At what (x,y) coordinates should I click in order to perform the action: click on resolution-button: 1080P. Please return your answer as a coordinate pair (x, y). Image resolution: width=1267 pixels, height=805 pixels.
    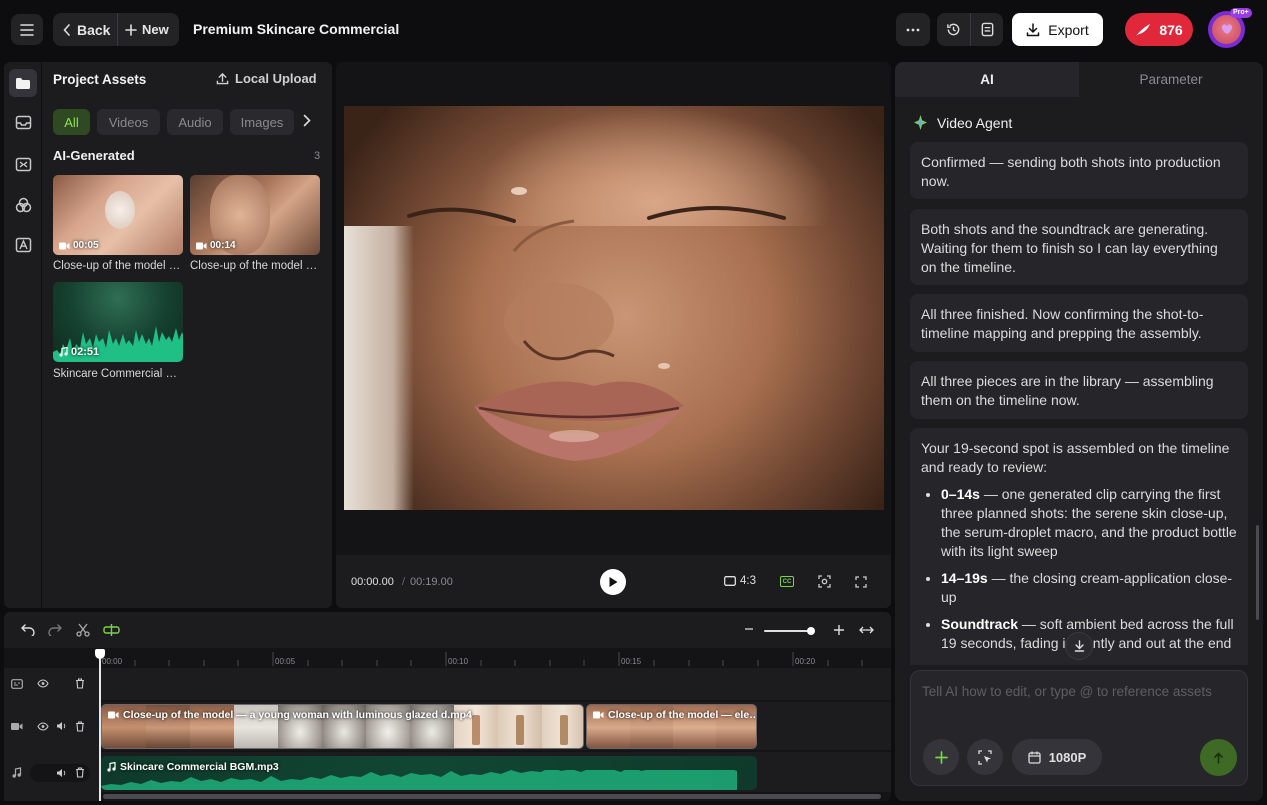
    Looking at the image, I should click on (1057, 757).